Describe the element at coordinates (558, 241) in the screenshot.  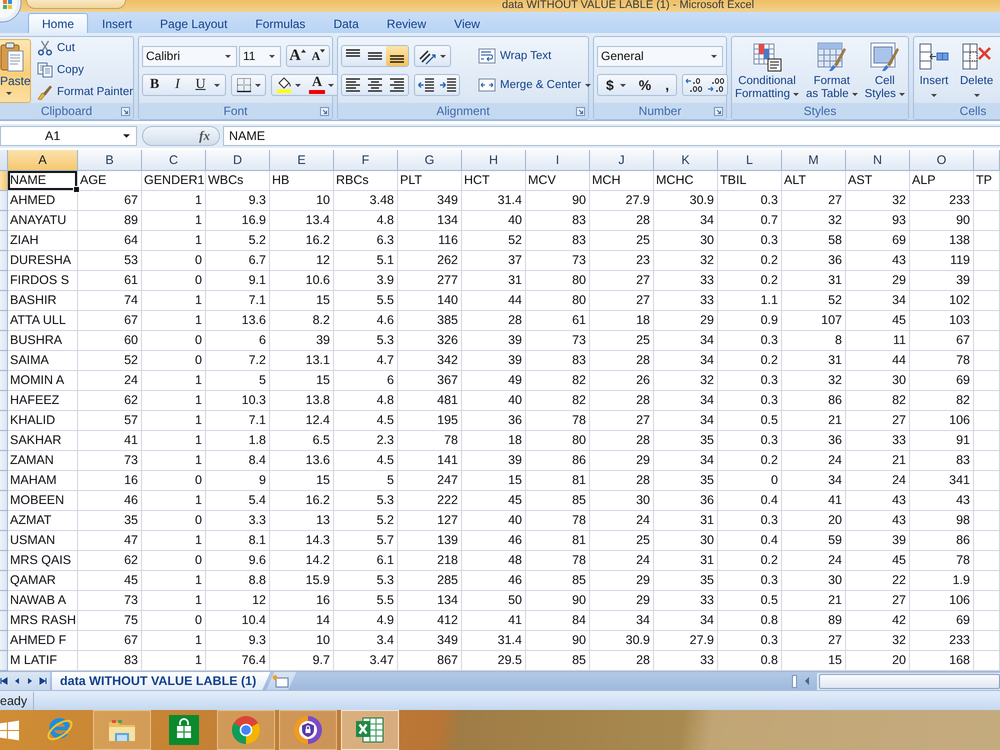
I see `table-cell: 83` at that location.